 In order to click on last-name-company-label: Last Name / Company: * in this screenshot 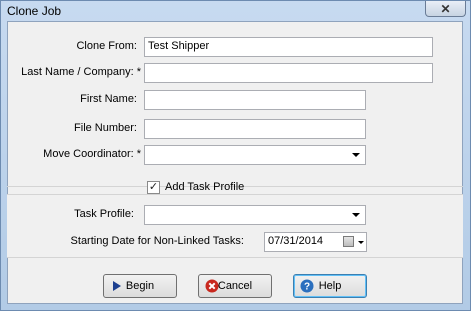, I will do `click(81, 72)`.